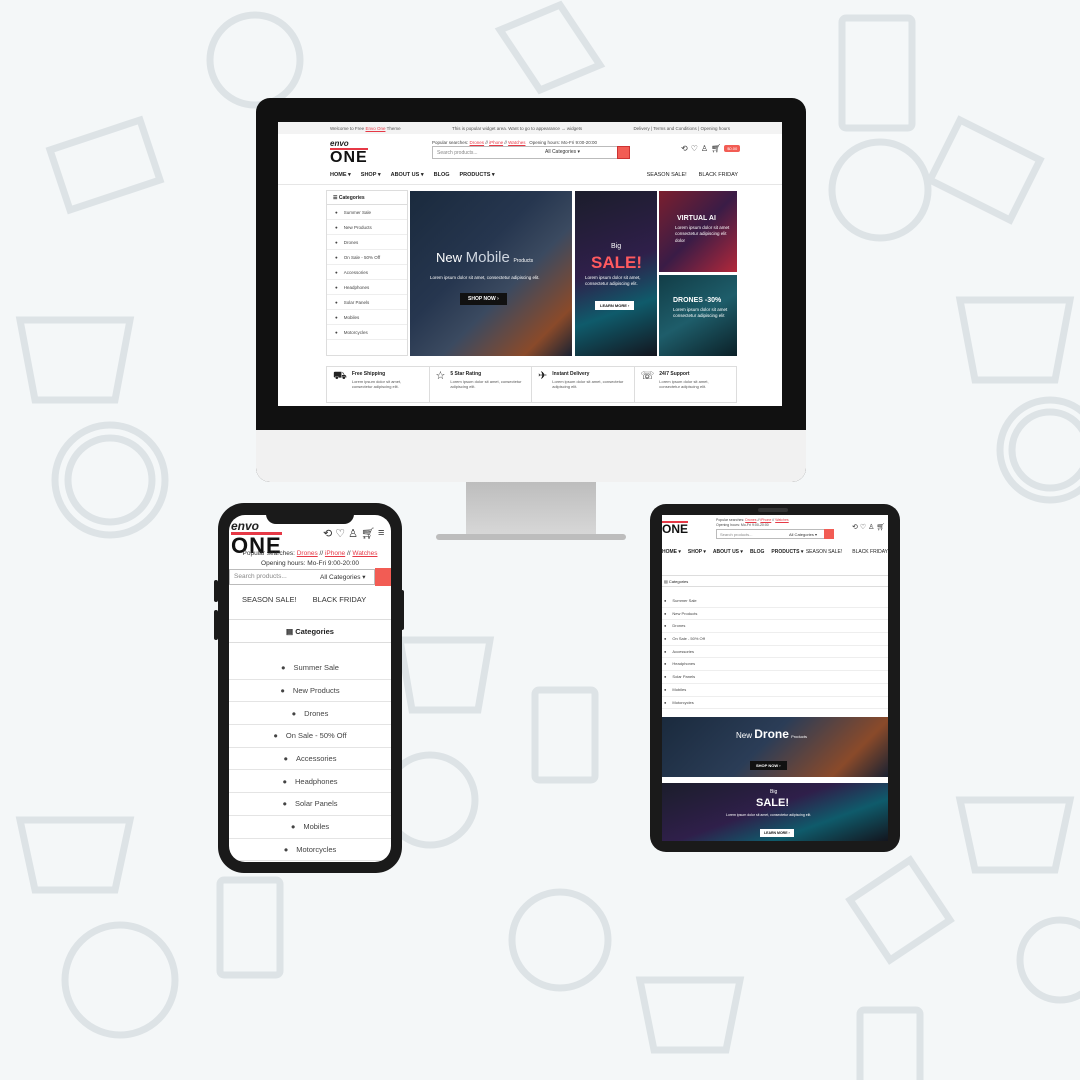 This screenshot has width=1080, height=1080. Describe the element at coordinates (771, 534) in the screenshot. I see `tablet-search-input: Search products... All Categories ▾` at that location.